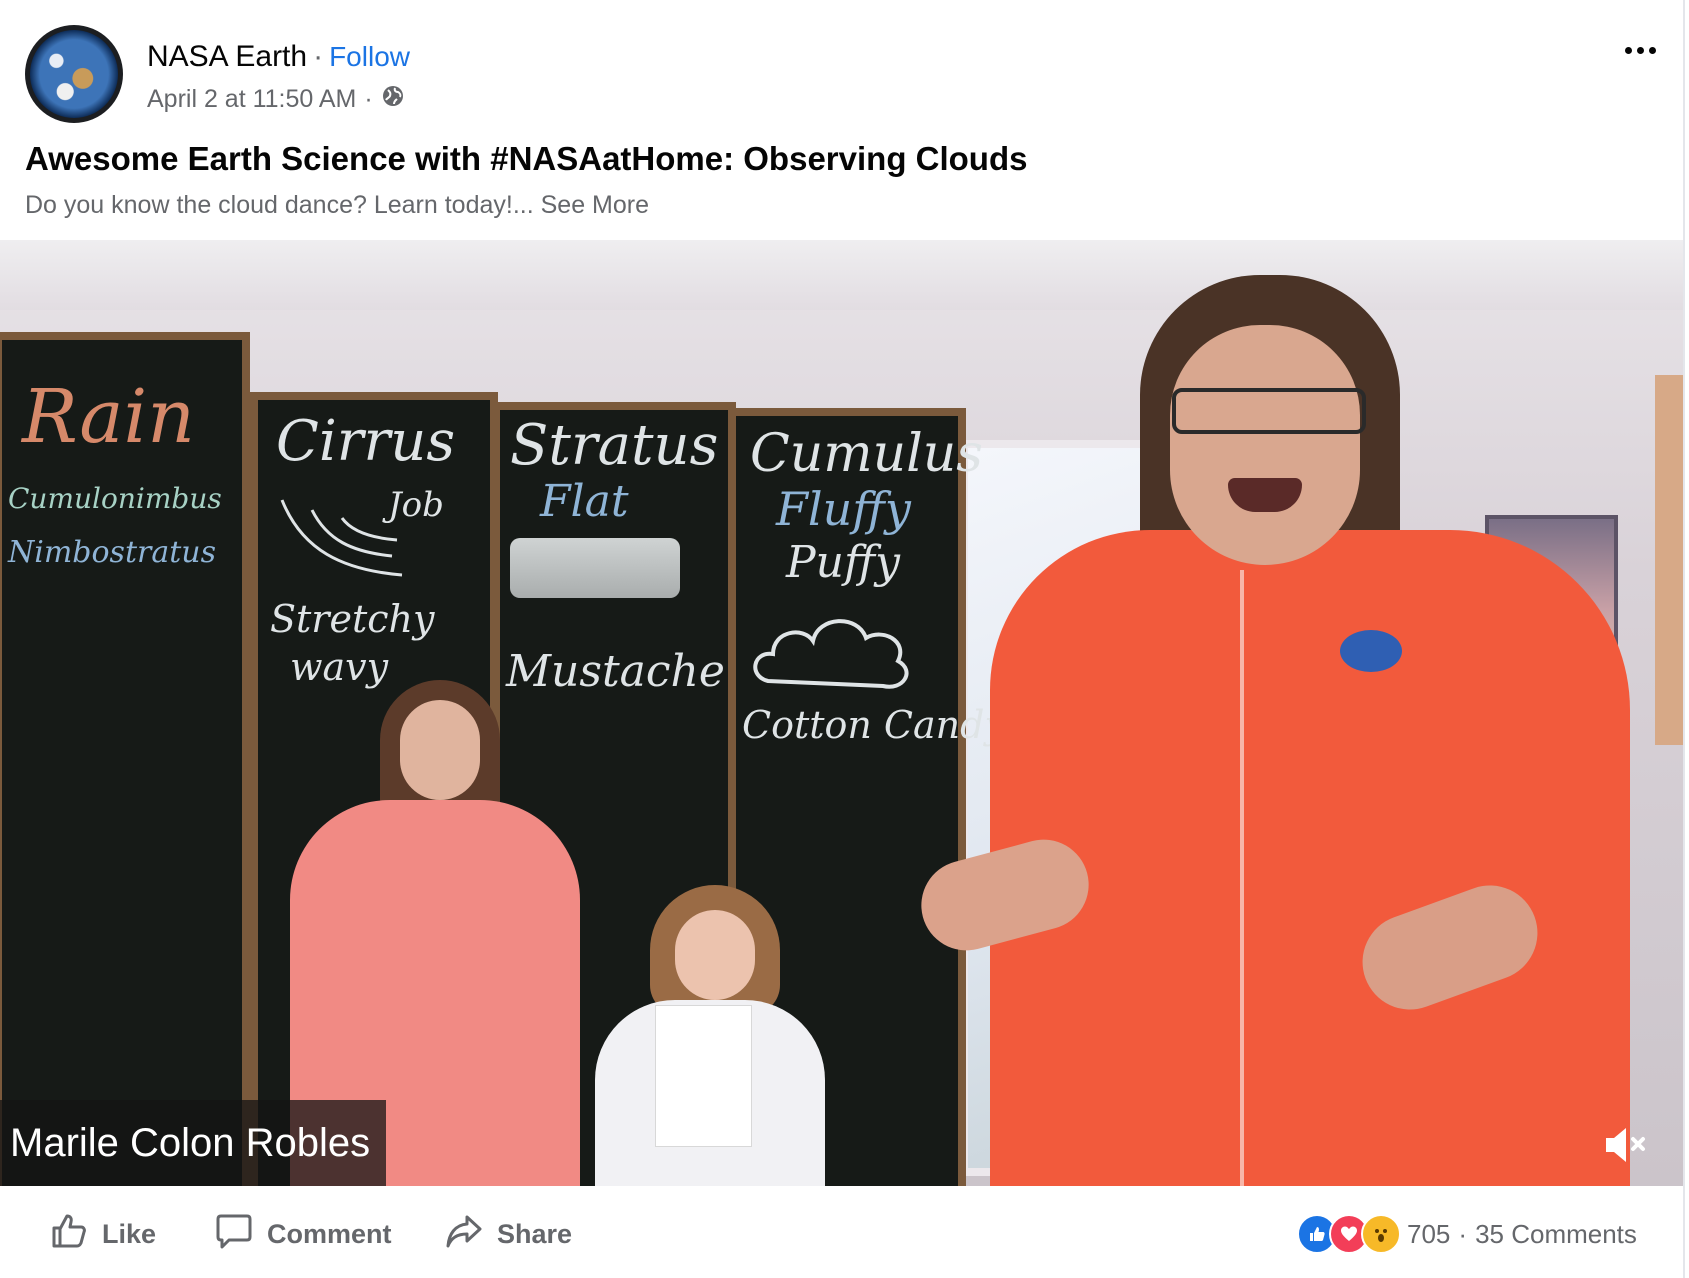 This screenshot has width=1689, height=1278. I want to click on jacket-zipper, so click(1242, 878).